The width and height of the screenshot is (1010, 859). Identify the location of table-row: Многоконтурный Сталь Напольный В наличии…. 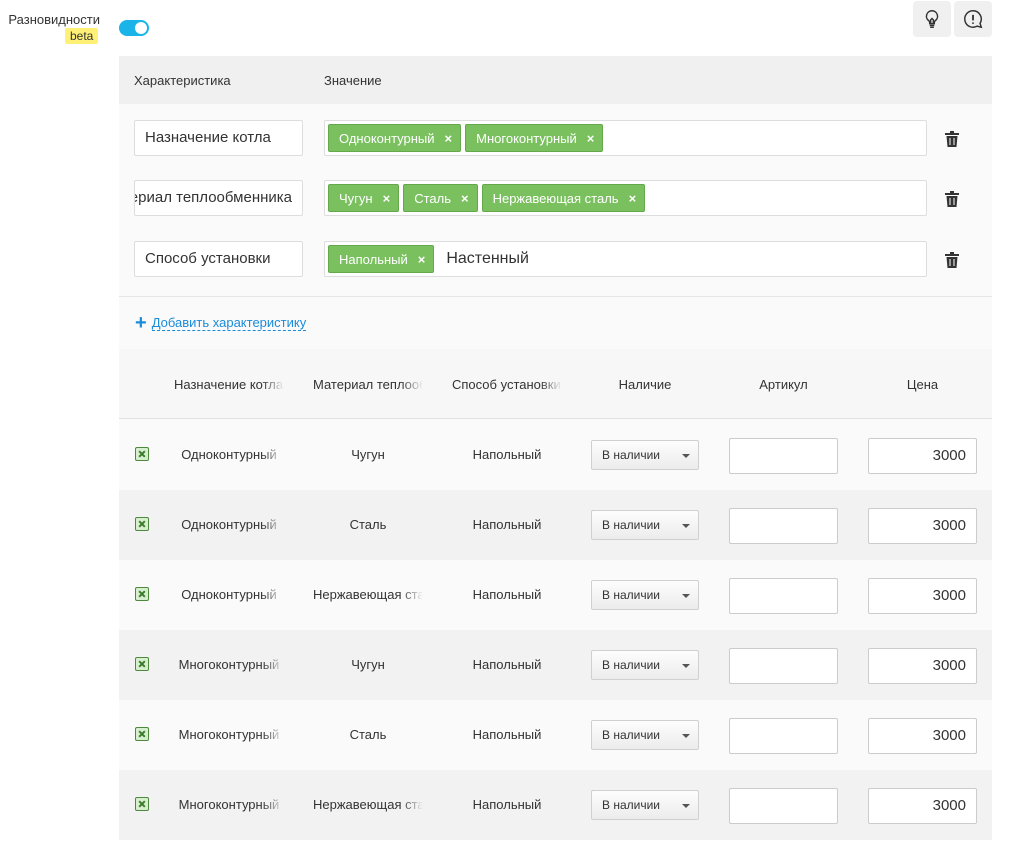
(555, 735).